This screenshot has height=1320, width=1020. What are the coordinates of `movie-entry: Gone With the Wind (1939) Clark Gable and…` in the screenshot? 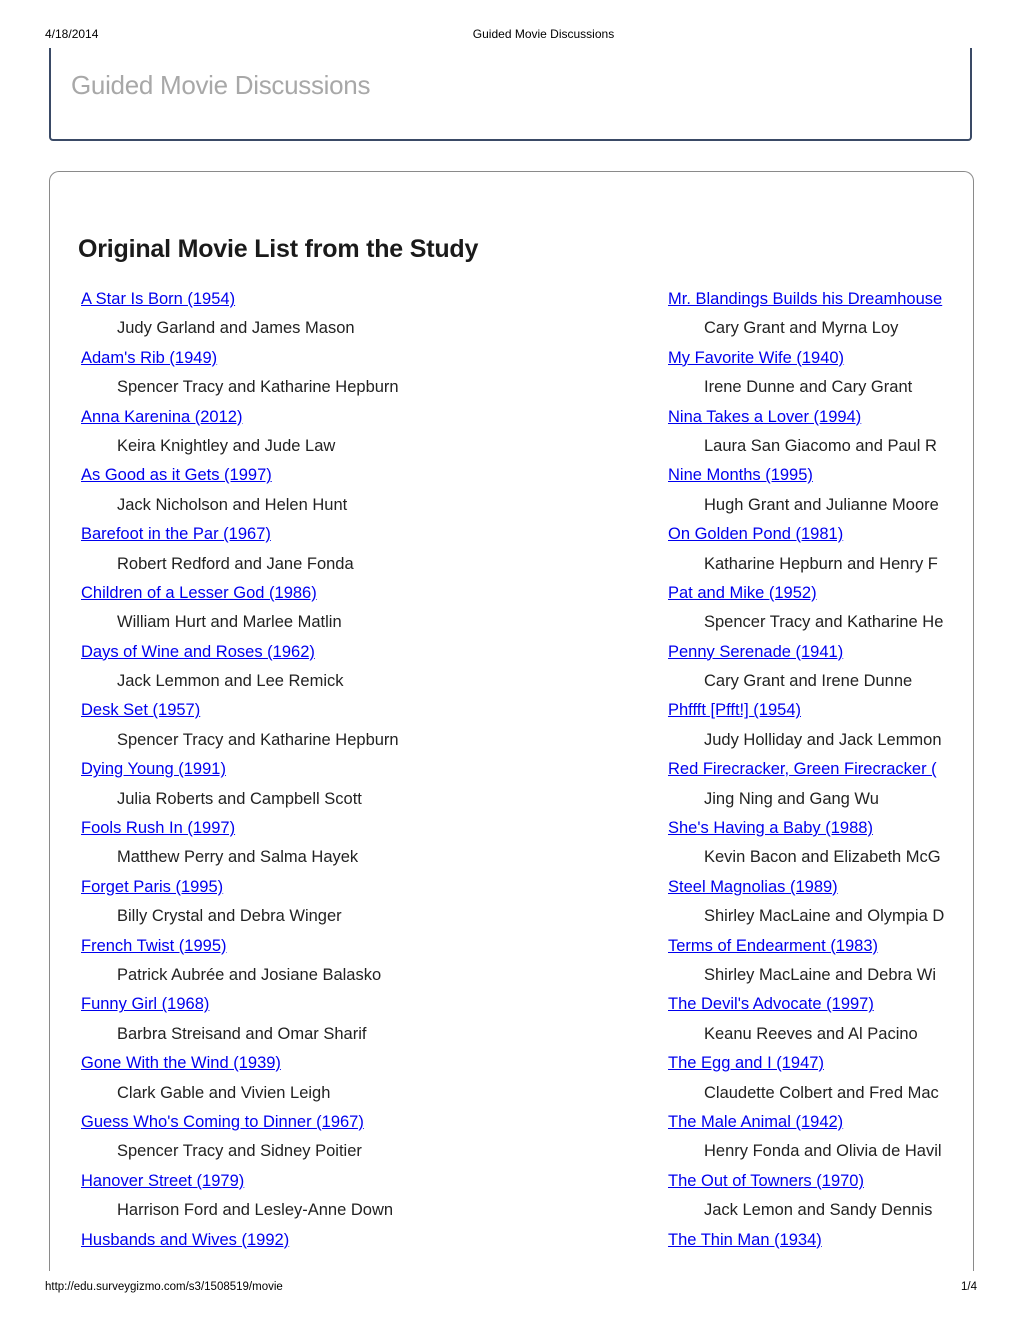 It's located at (361, 1078).